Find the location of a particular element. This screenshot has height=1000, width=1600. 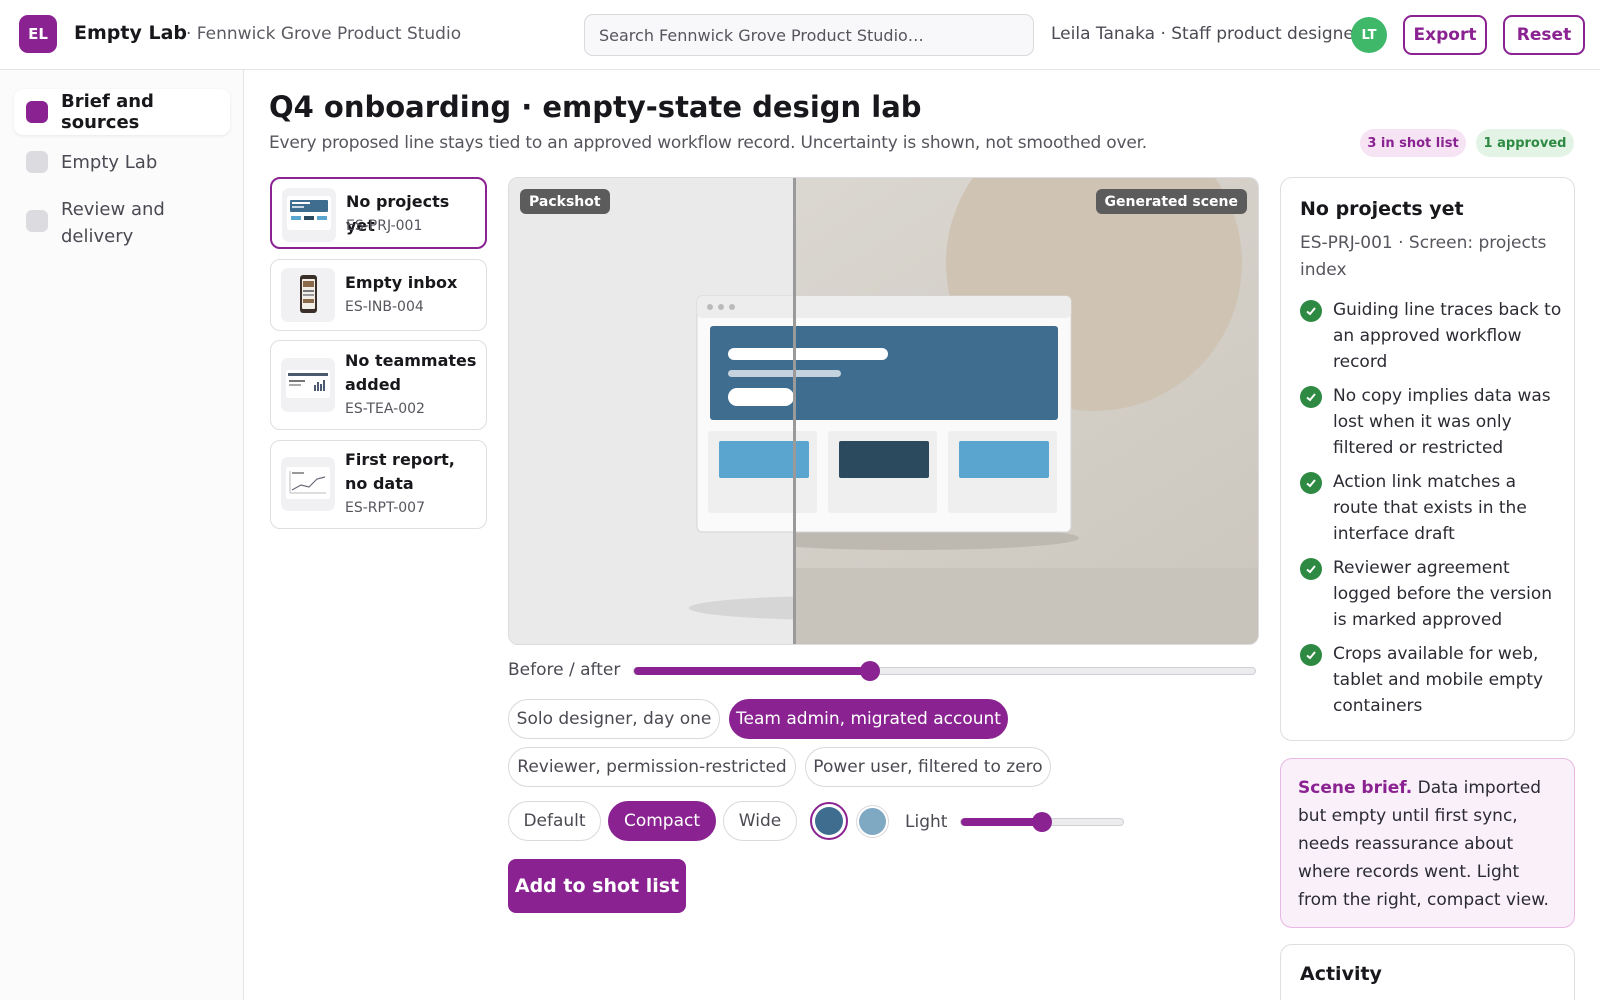

color-swatch-light-blue is located at coordinates (872, 821).